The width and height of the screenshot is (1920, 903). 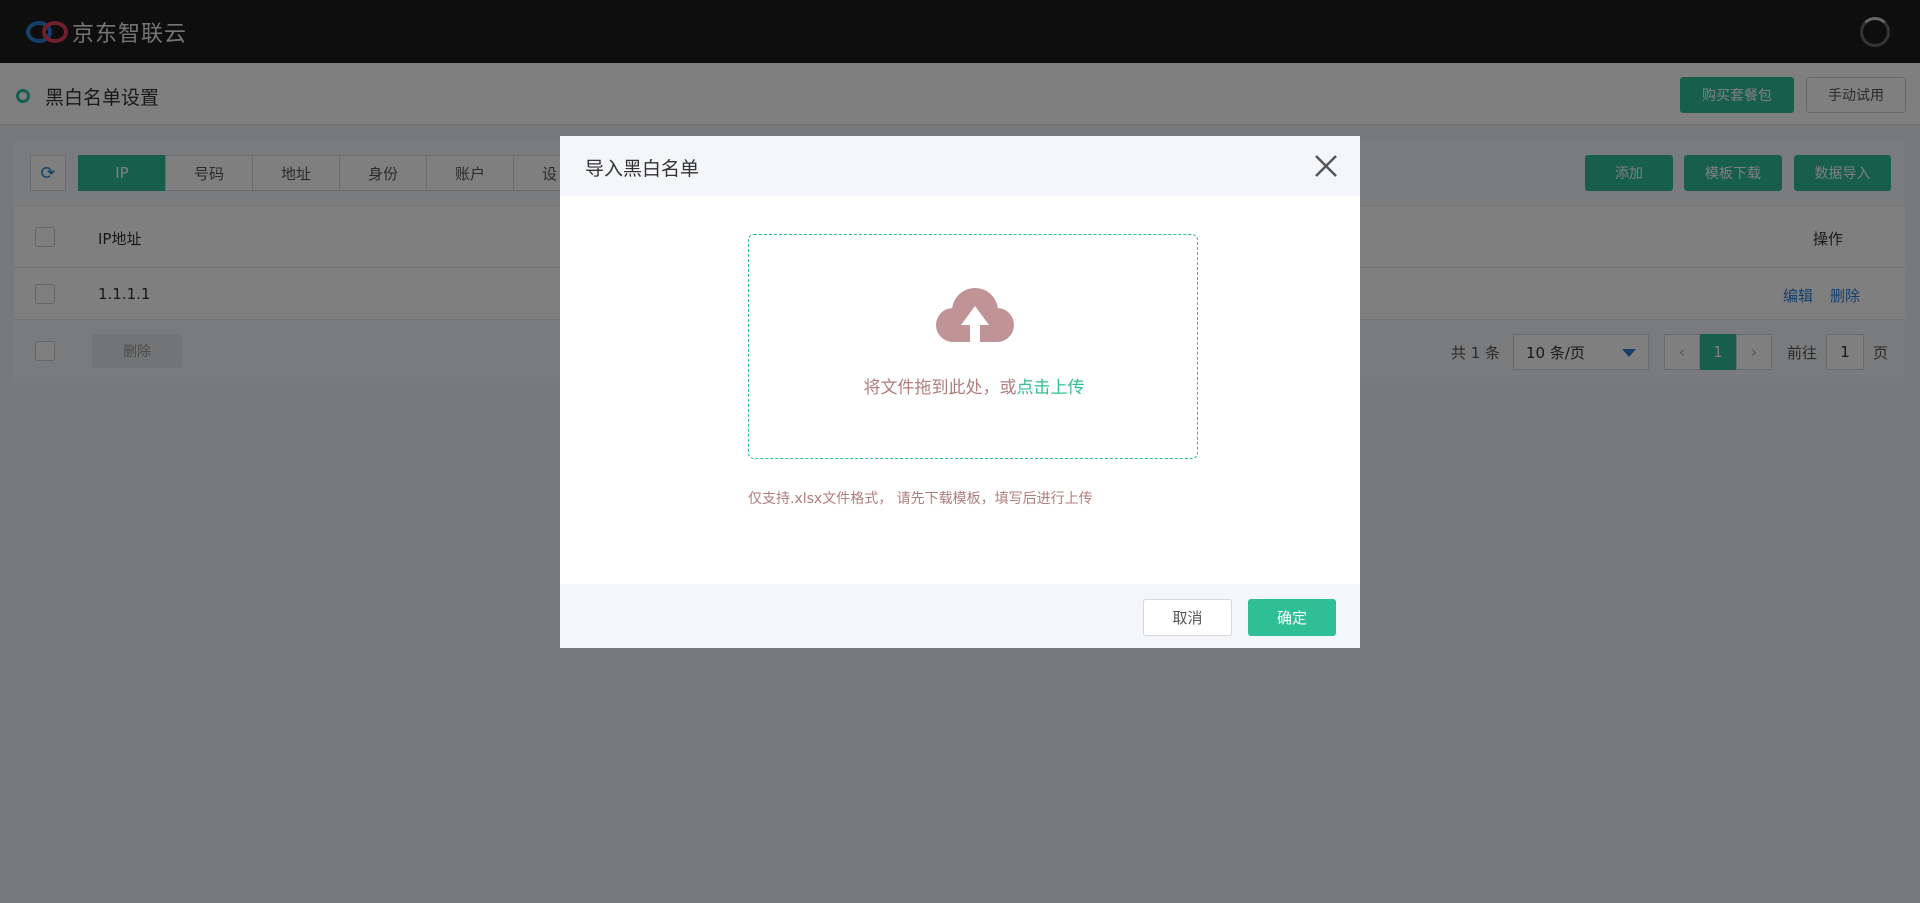 I want to click on format-hint: 仅支持.xlsx文件格式， 请先下载模板，填写后进行上传, so click(x=920, y=499).